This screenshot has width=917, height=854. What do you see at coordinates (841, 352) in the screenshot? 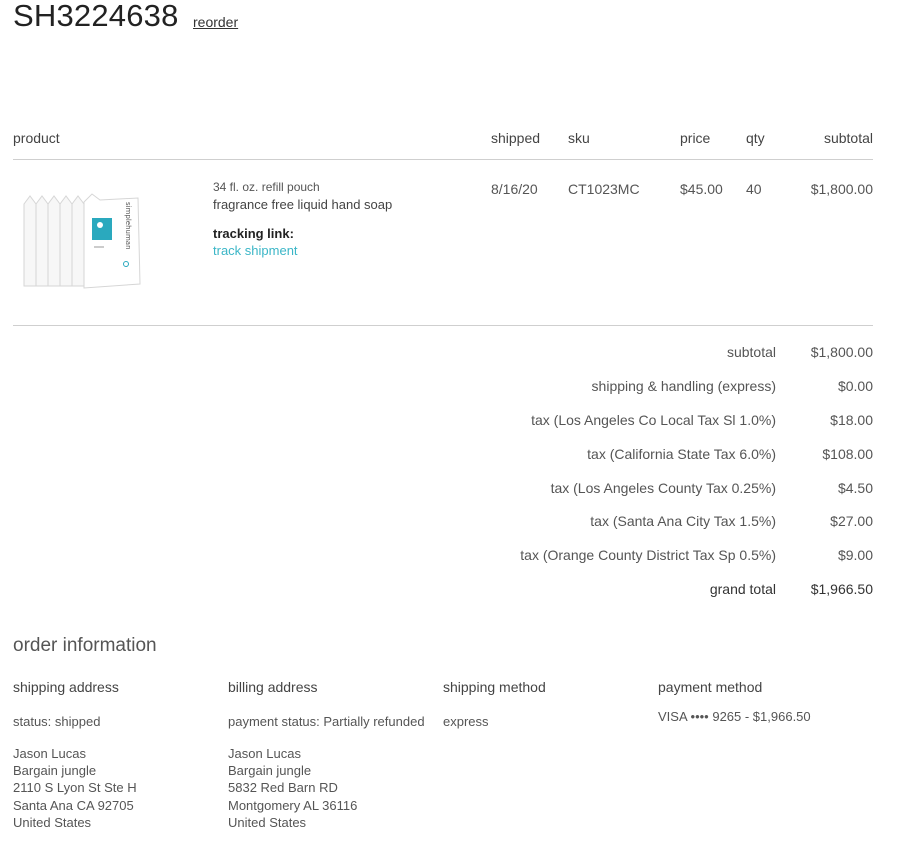
I see `totals-value-subtotal: $1,800.00` at bounding box center [841, 352].